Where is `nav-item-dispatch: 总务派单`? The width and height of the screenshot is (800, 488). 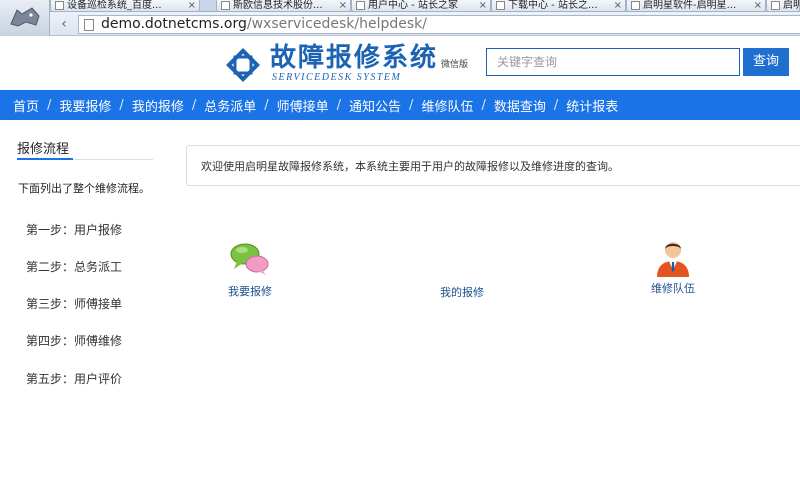
nav-item-dispatch: 总务派单 is located at coordinates (230, 105).